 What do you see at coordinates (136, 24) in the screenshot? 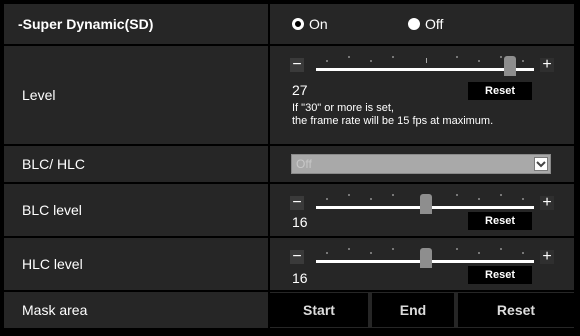
I see `super-dynamic-label: -Super Dynamic(SD)` at bounding box center [136, 24].